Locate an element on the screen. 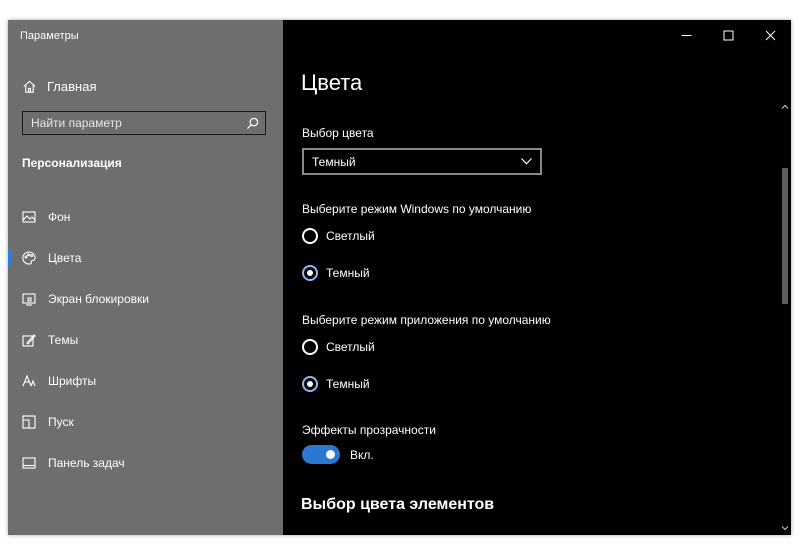  transparency-toggle is located at coordinates (321, 454).